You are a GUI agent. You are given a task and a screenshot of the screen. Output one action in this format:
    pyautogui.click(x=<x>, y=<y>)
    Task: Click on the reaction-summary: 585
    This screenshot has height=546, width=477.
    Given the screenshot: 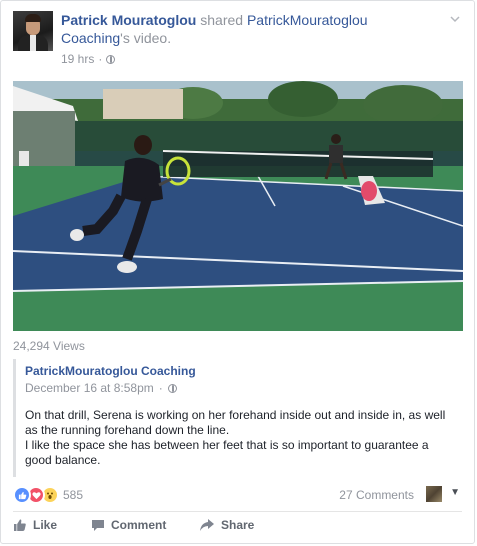 What is the action you would take?
    pyautogui.click(x=48, y=495)
    